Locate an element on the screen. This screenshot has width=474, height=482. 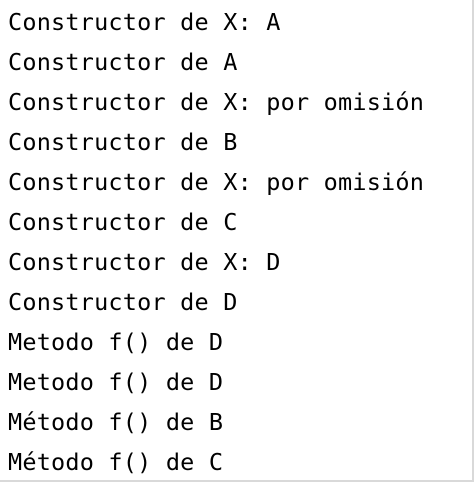
console-line: Constructor de X: A is located at coordinates (144, 22).